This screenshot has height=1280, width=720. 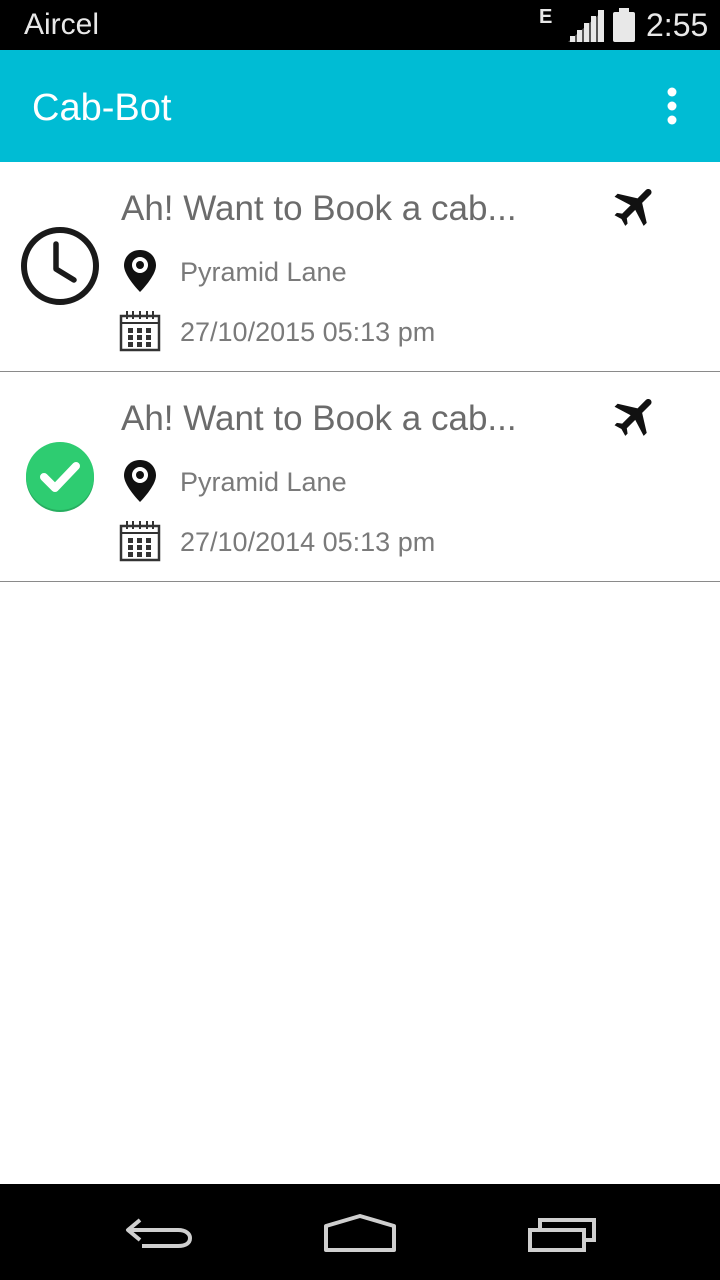 What do you see at coordinates (586, 26) in the screenshot?
I see `signal-icon` at bounding box center [586, 26].